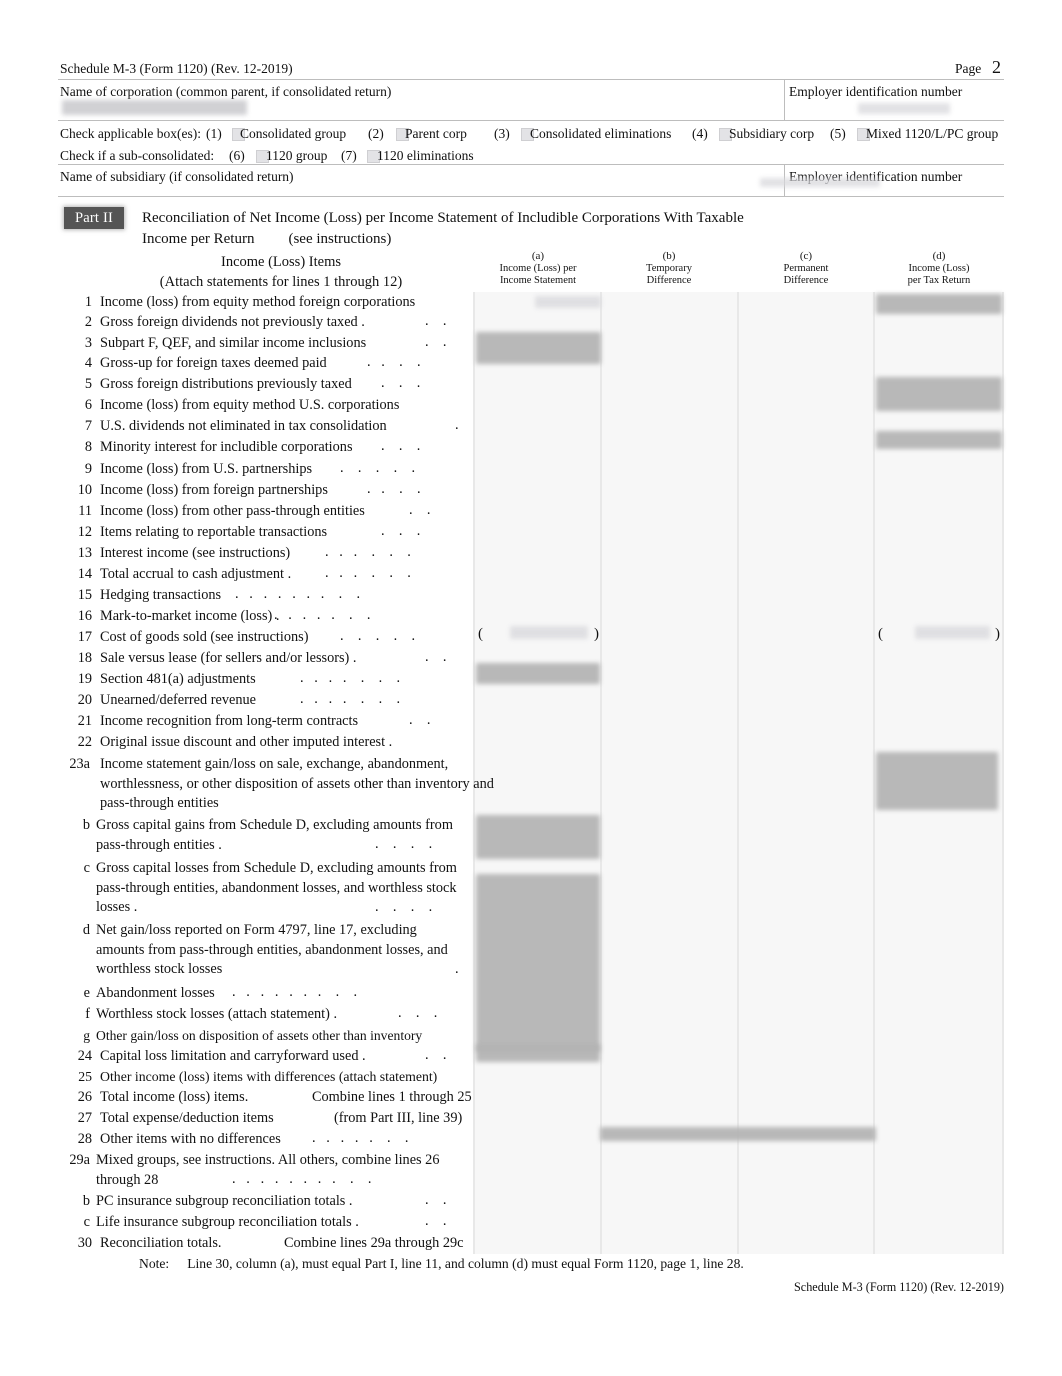 The image size is (1062, 1376). I want to click on redacted-value-col-d-row23a, so click(937, 781).